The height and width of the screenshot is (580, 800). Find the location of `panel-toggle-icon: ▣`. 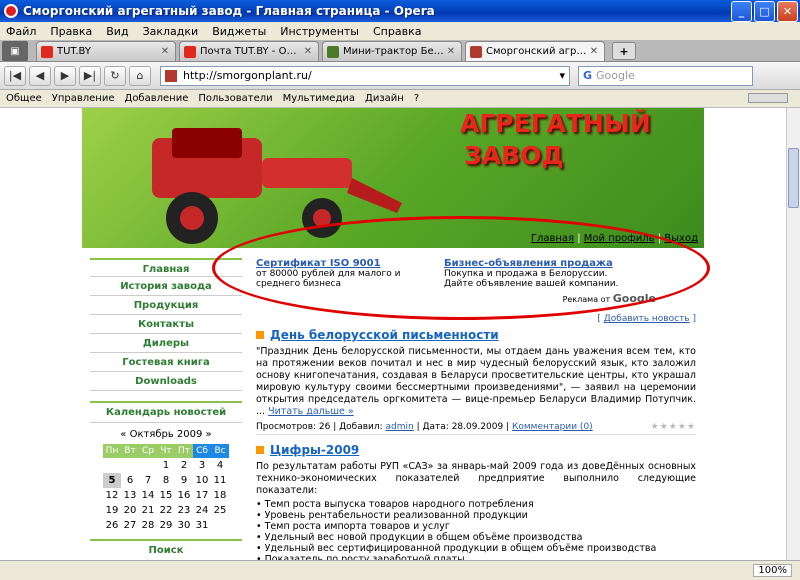

panel-toggle-icon: ▣ is located at coordinates (15, 51).